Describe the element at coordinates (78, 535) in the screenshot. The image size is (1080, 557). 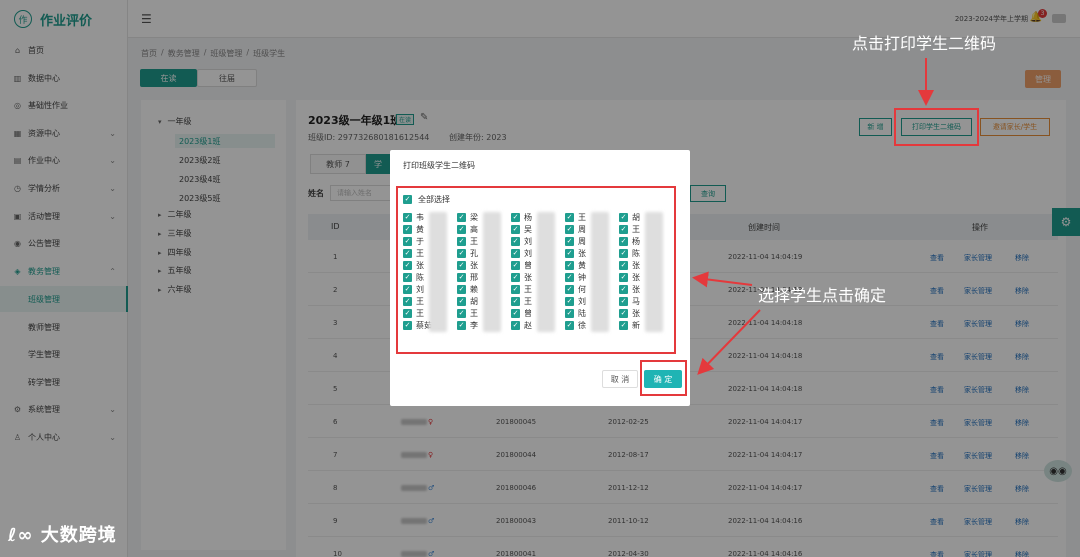
I see `watermark-text: 大数跨境` at that location.